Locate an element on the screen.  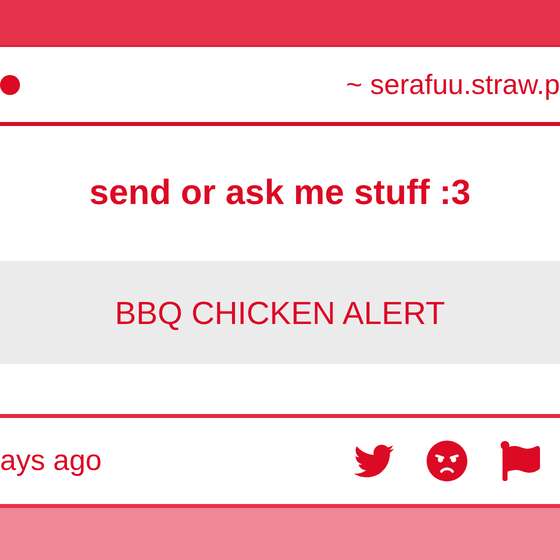
site-url: ~ serafuu.straw.p is located at coordinates (453, 84).